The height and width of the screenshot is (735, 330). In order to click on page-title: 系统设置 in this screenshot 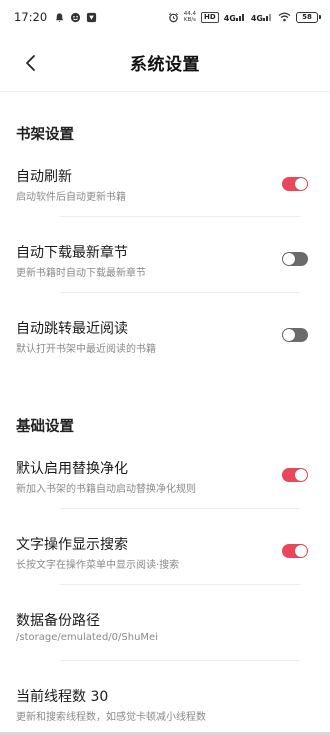, I will do `click(165, 65)`.